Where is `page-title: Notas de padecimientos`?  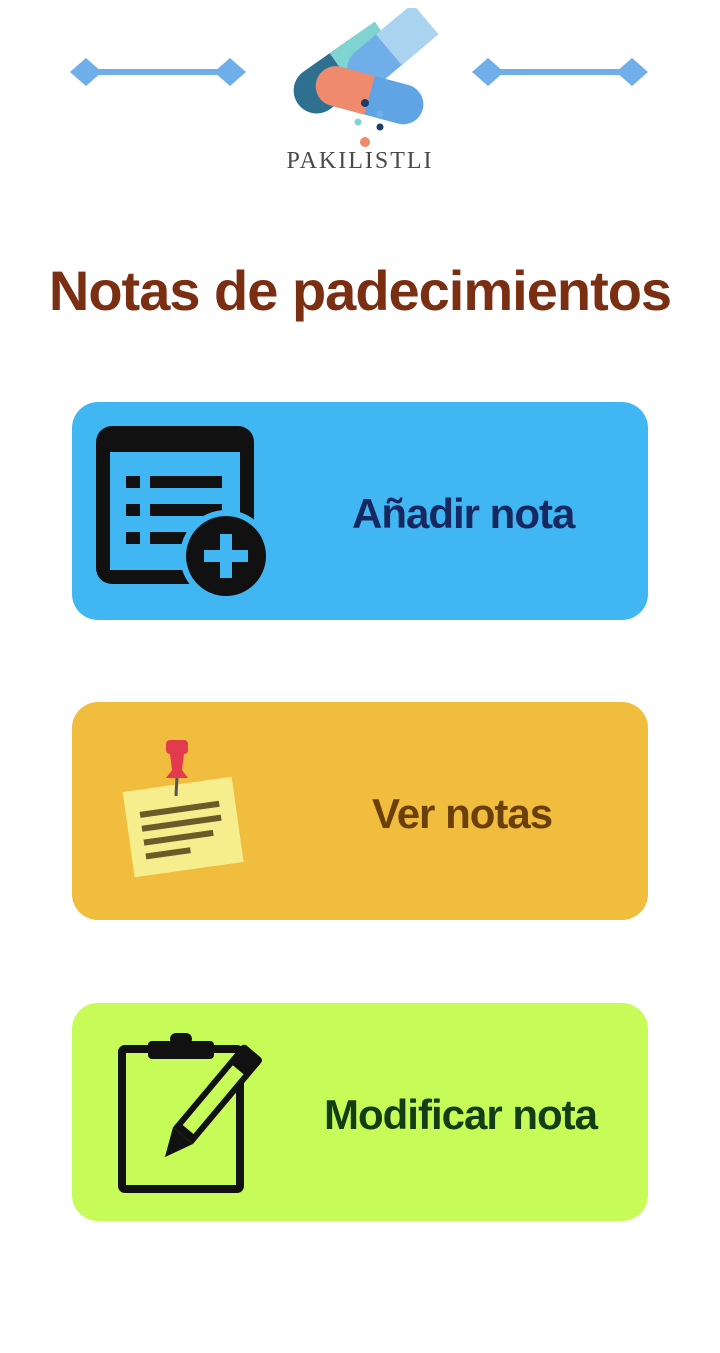 page-title: Notas de padecimientos is located at coordinates (360, 290).